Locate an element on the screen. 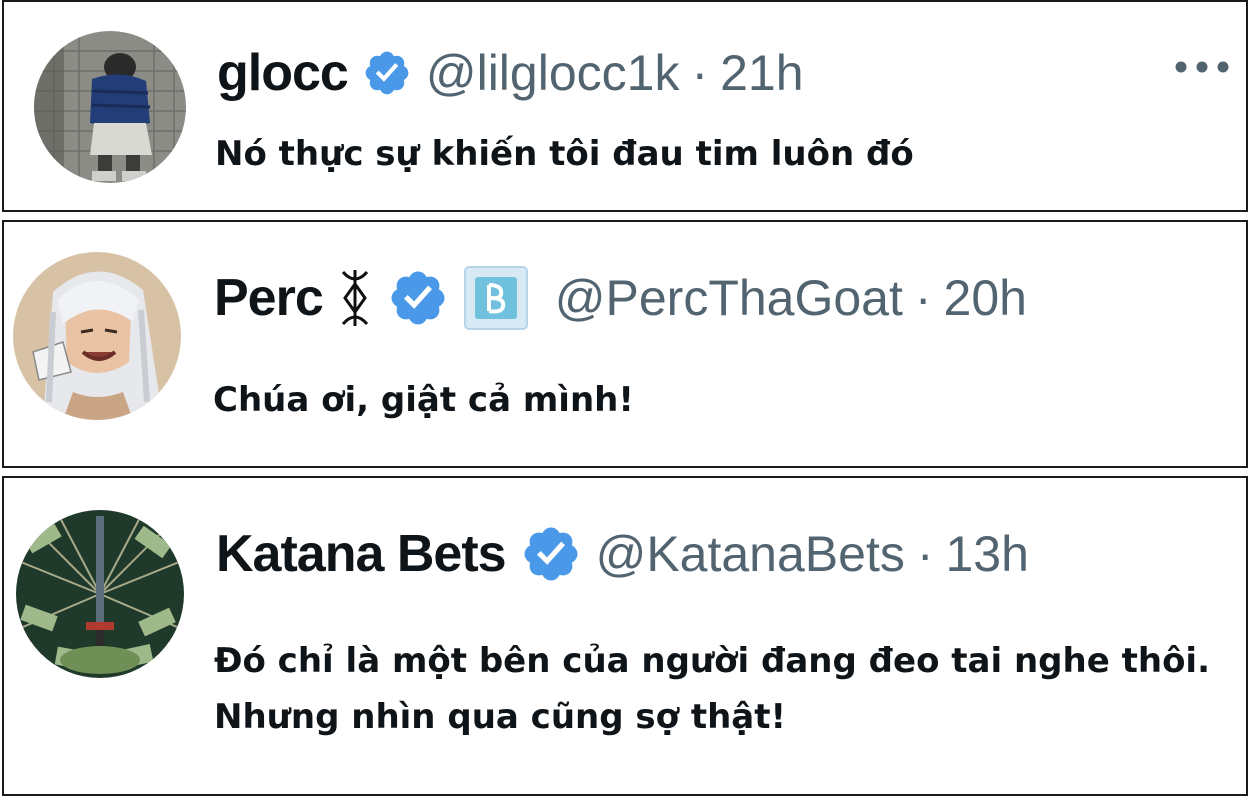 The height and width of the screenshot is (800, 1257). avatar-anime-white-haired-character is located at coordinates (97, 336).